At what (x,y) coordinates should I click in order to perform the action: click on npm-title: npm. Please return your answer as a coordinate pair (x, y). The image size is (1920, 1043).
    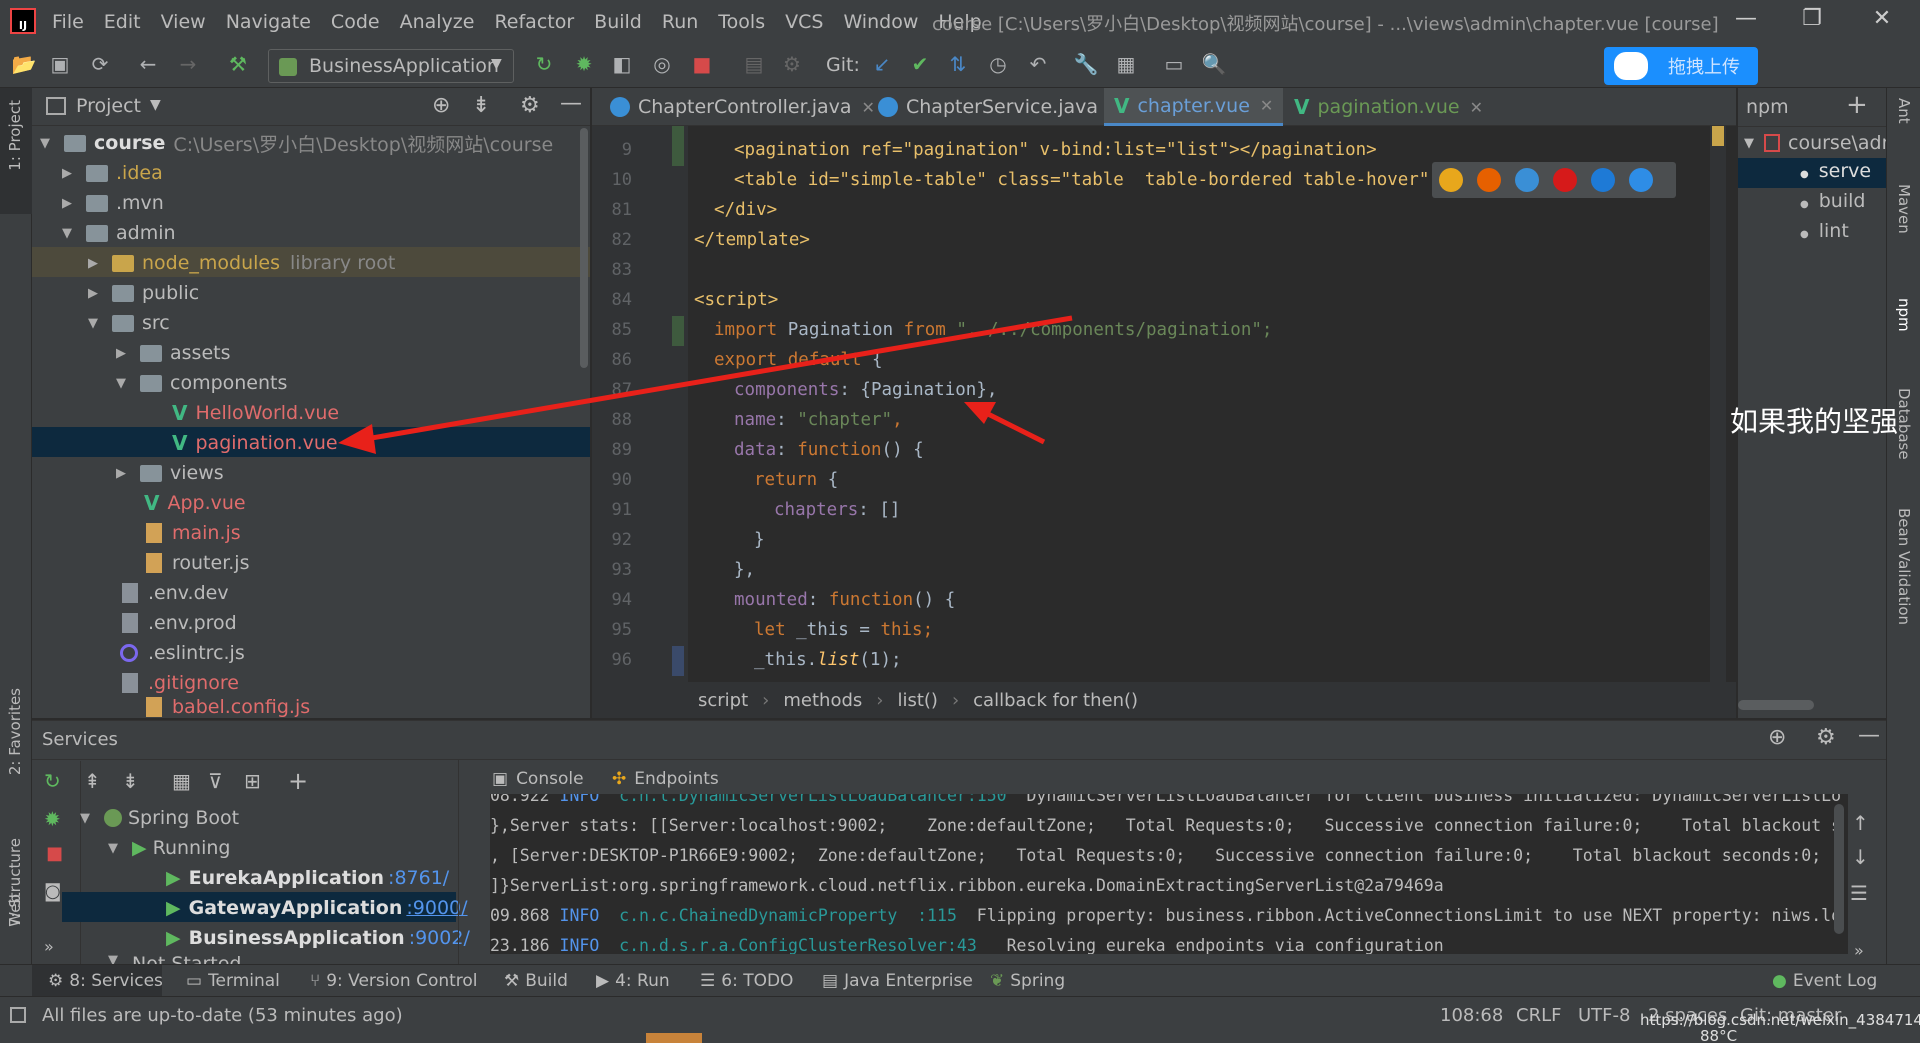
    Looking at the image, I should click on (1767, 107).